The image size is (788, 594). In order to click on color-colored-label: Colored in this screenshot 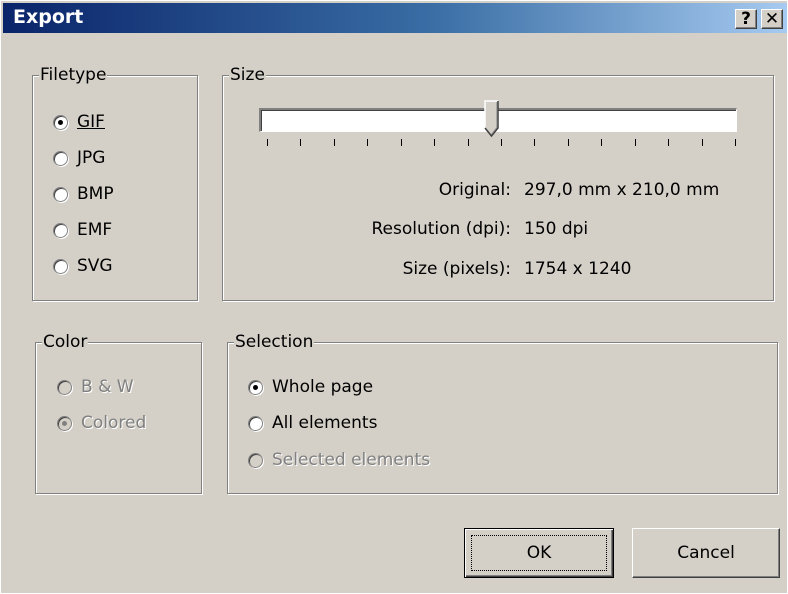, I will do `click(114, 423)`.